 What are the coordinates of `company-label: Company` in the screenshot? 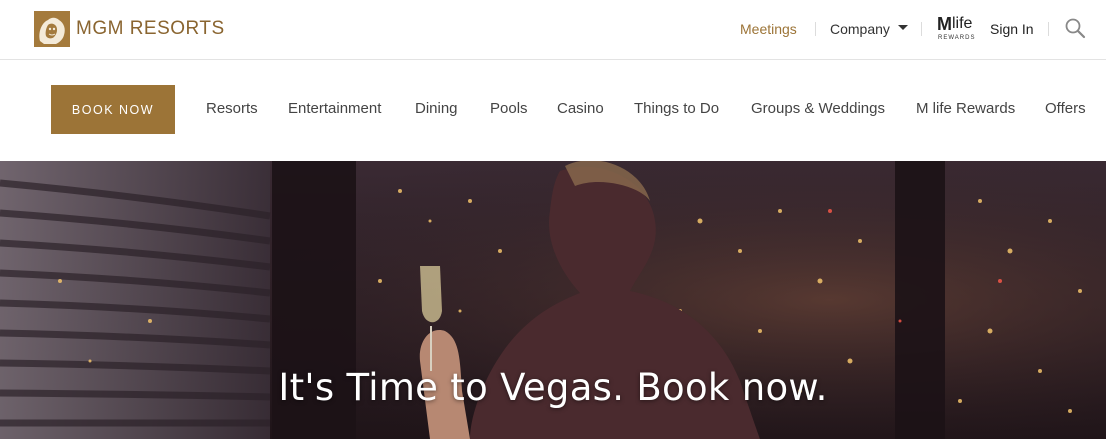 It's located at (860, 29).